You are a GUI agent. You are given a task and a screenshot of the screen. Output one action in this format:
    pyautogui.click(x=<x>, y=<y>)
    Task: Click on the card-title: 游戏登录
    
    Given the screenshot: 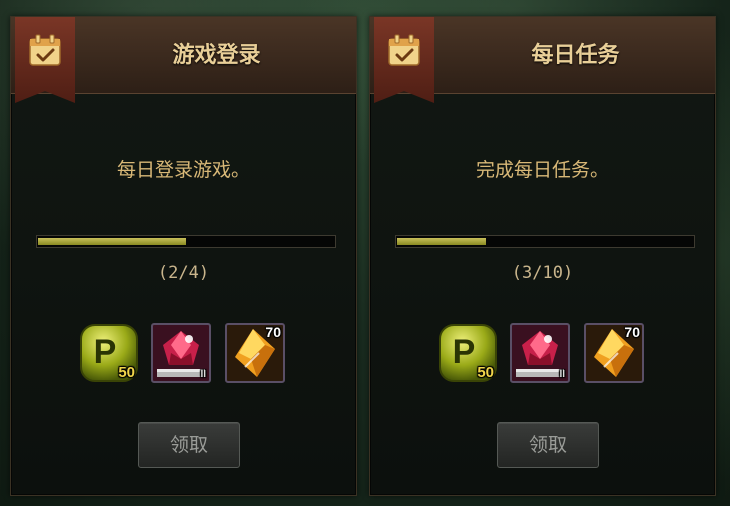 What is the action you would take?
    pyautogui.click(x=216, y=55)
    